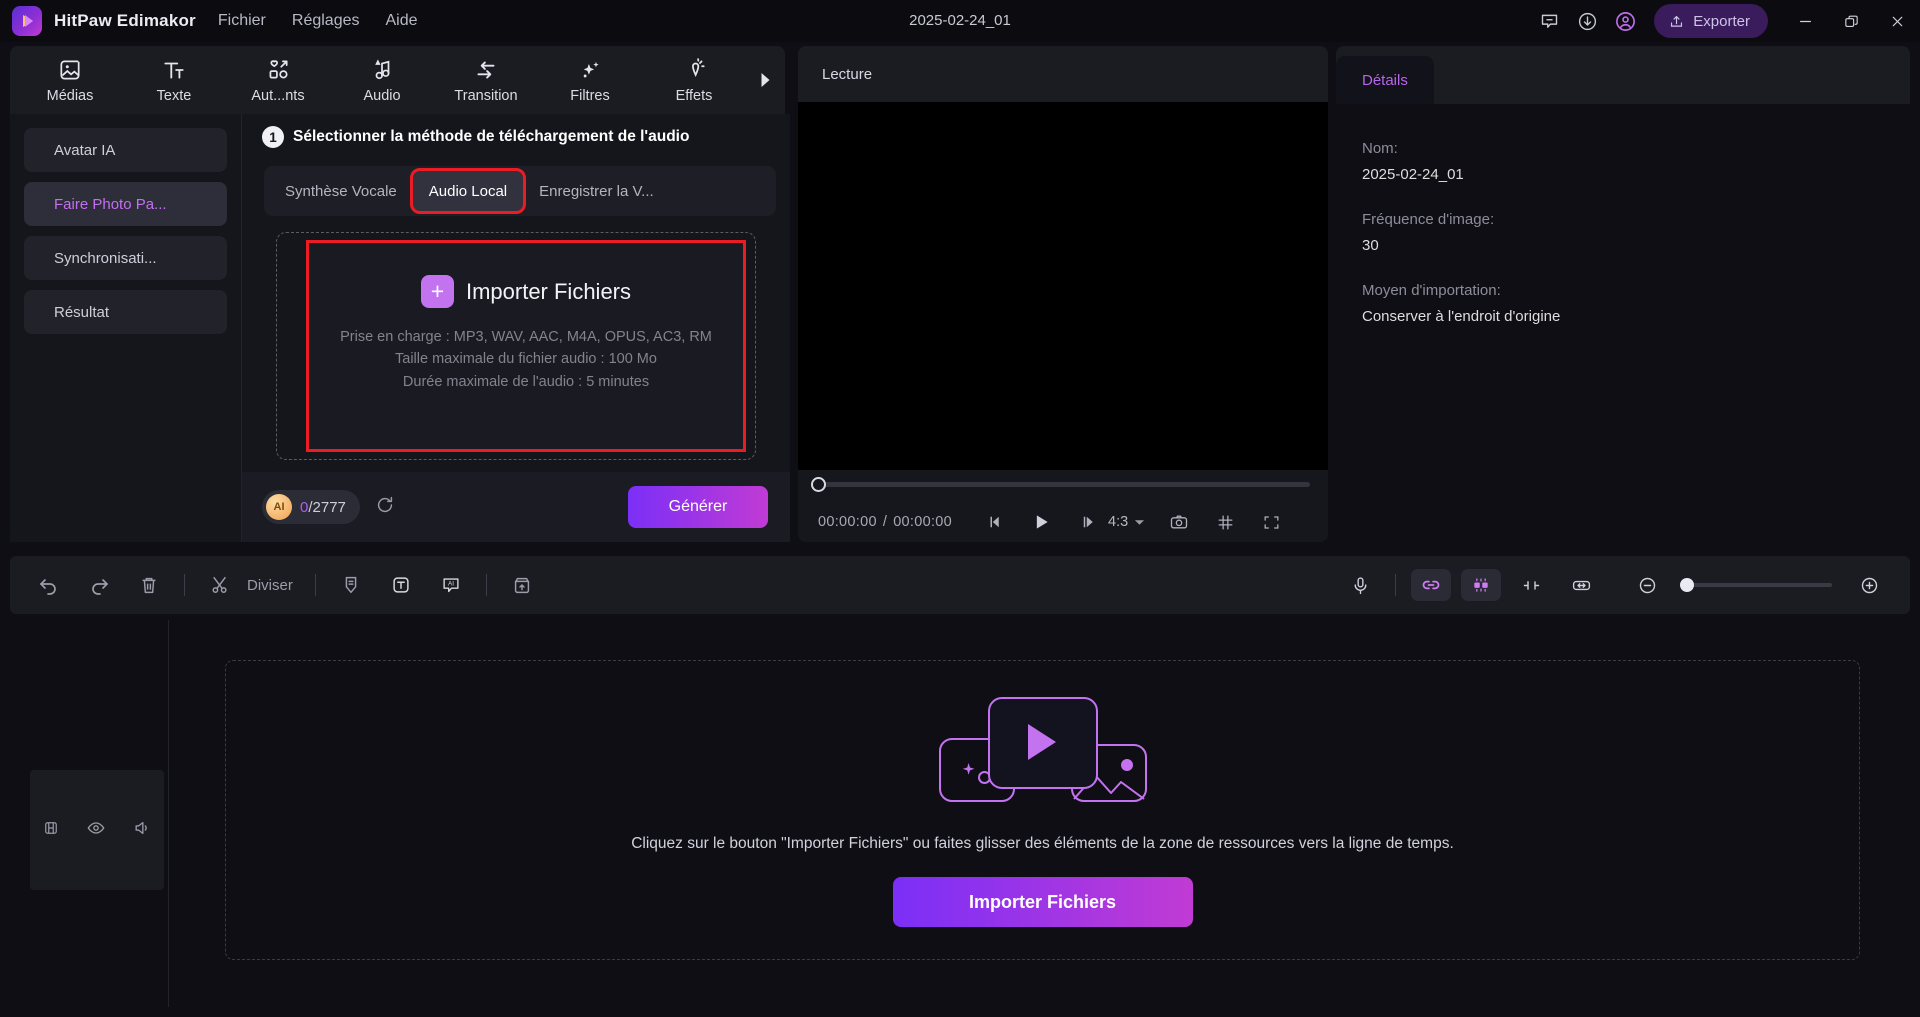  Describe the element at coordinates (125, 150) in the screenshot. I see `sidebar-item-avatar-ia: Avatar IA` at that location.